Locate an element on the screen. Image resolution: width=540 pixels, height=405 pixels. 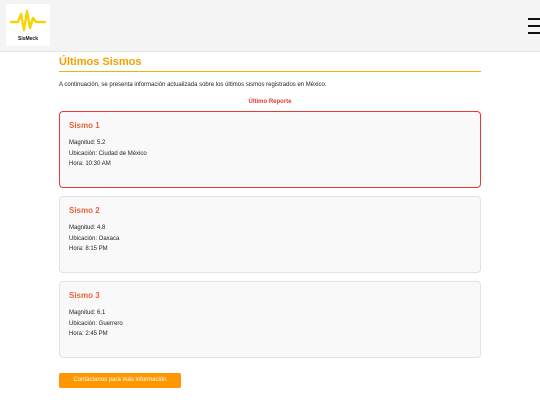
quake-time: Hora: 10:30 AM is located at coordinates (90, 164).